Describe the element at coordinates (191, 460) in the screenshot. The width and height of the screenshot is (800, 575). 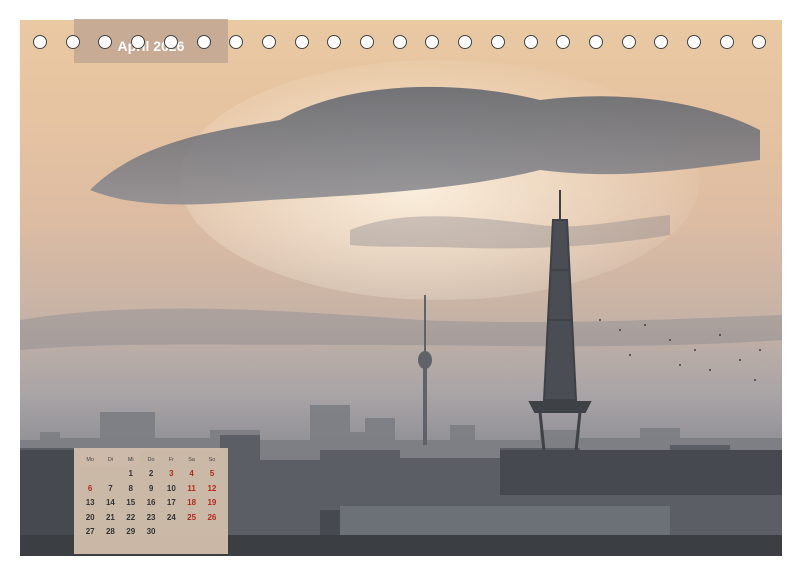
I see `weekday-header: Sa` at that location.